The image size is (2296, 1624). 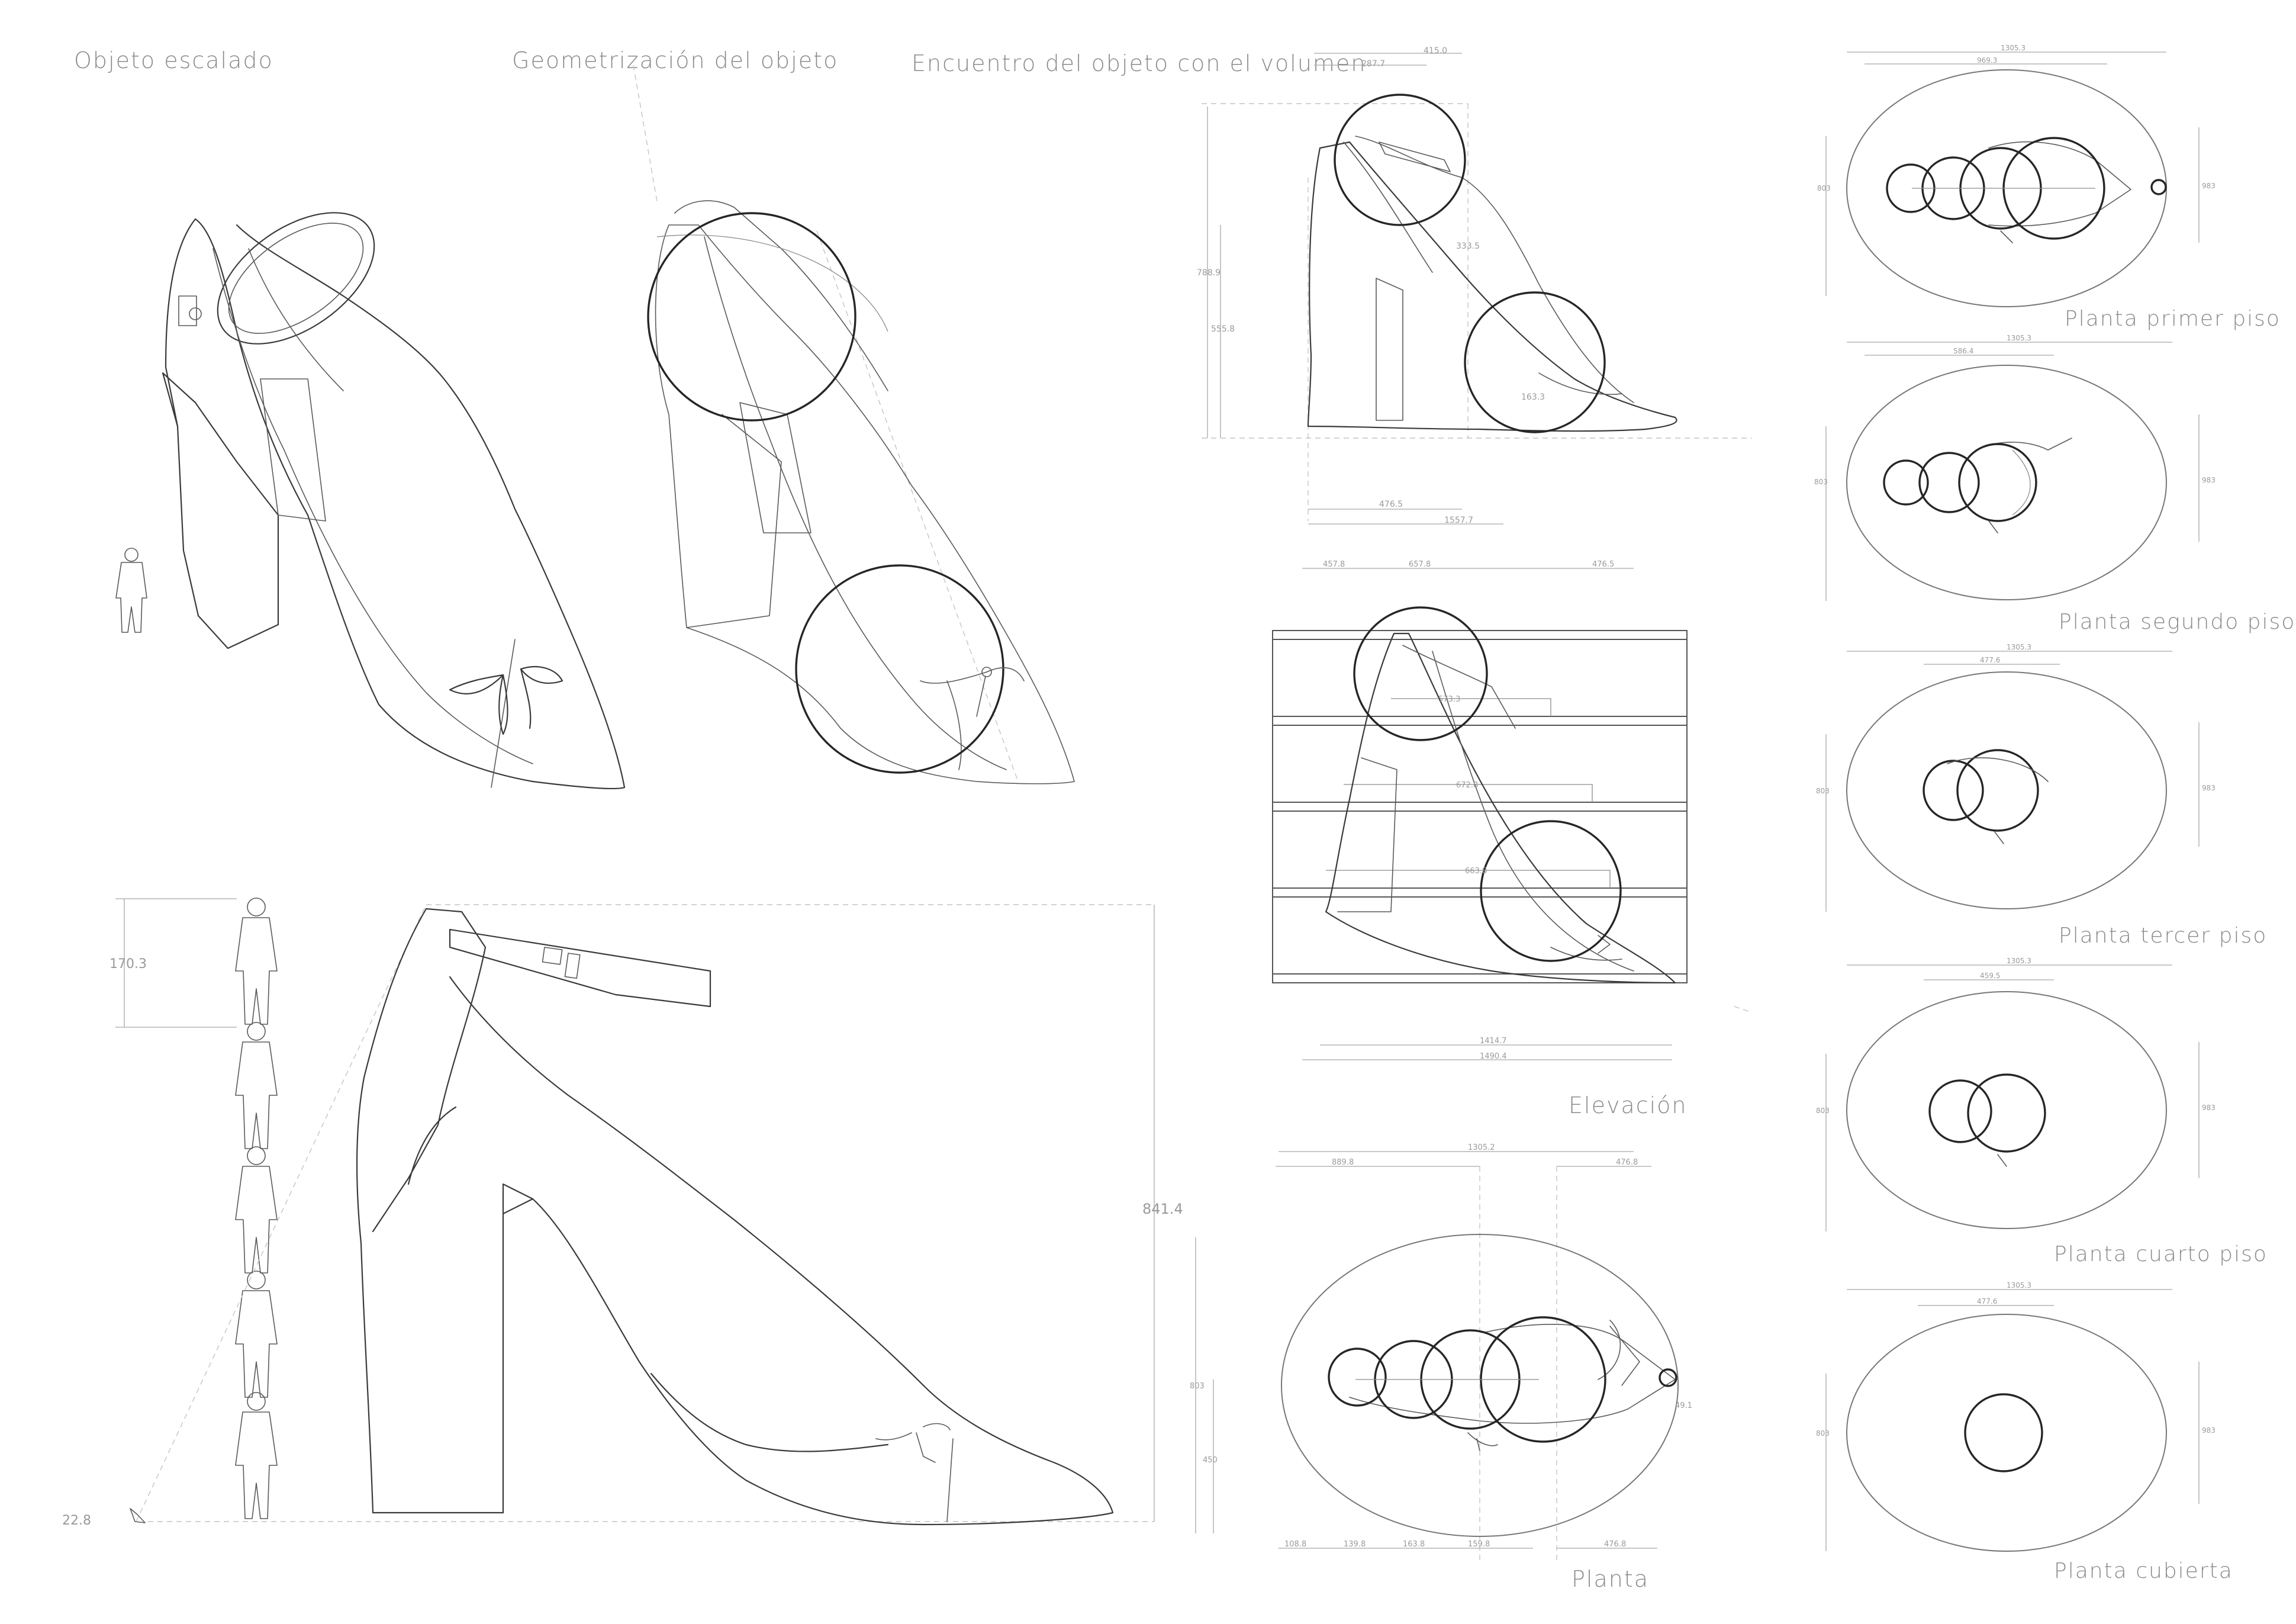 What do you see at coordinates (394, 501) in the screenshot?
I see `scaled-shoe-drawing` at bounding box center [394, 501].